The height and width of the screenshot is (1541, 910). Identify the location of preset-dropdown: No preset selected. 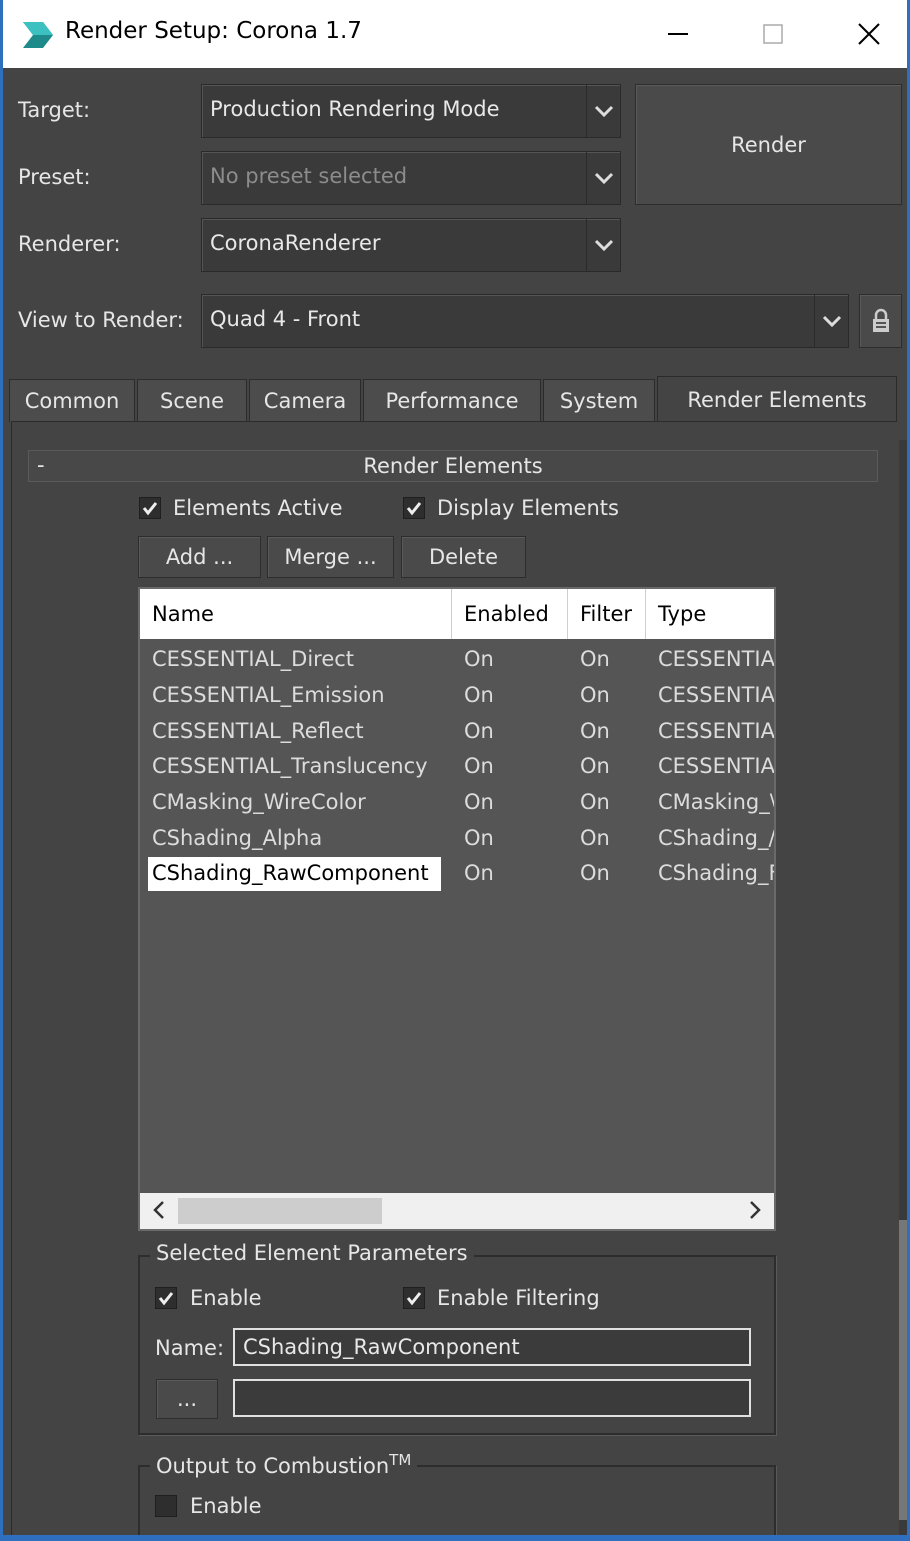
(411, 178).